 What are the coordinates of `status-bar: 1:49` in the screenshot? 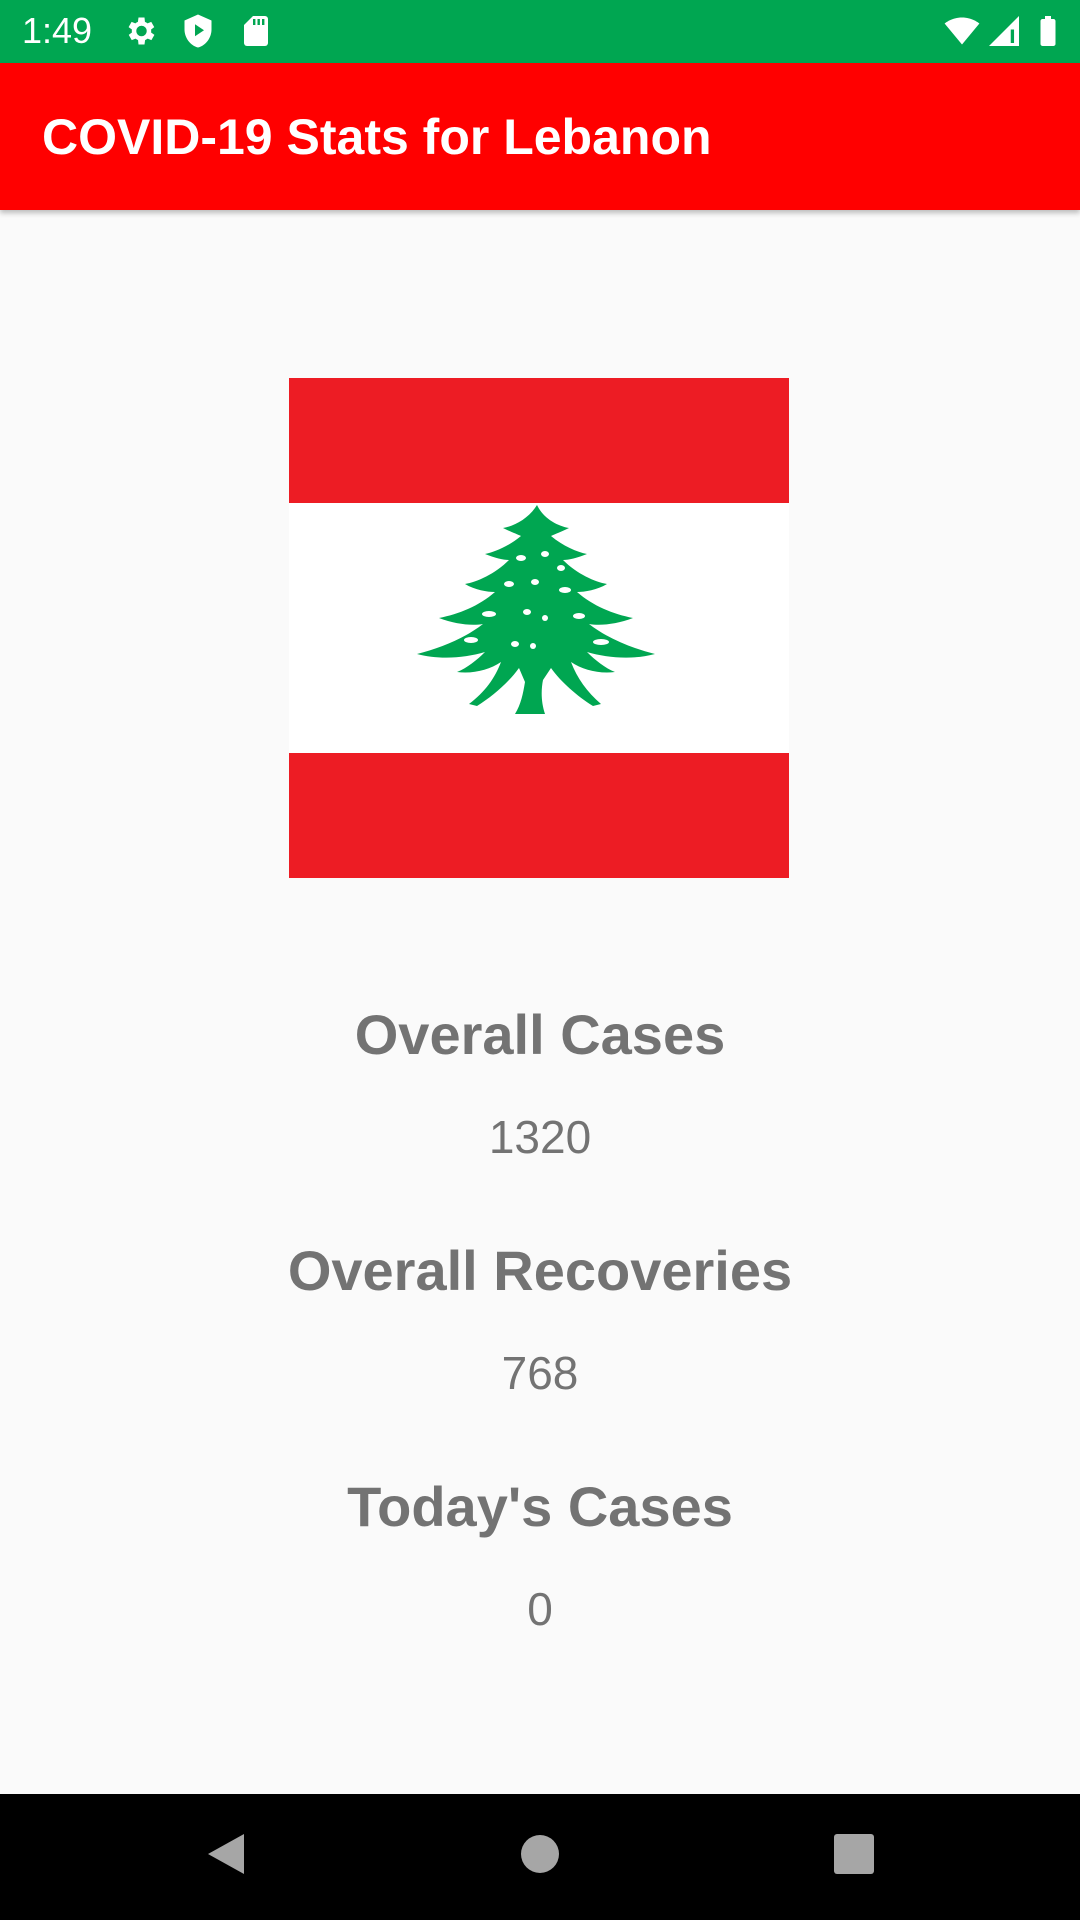 It's located at (540, 31).